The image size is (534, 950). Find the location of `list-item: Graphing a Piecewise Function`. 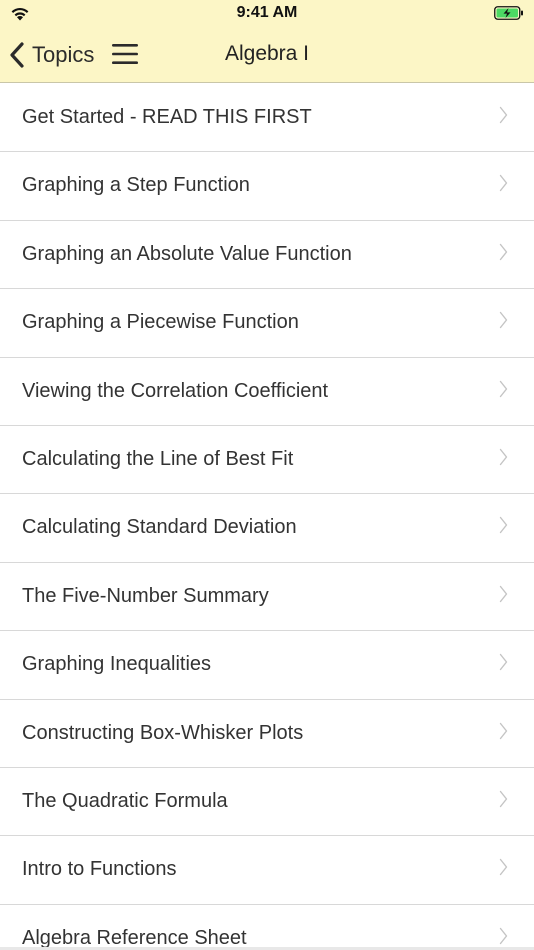

list-item: Graphing a Piecewise Function is located at coordinates (267, 323).